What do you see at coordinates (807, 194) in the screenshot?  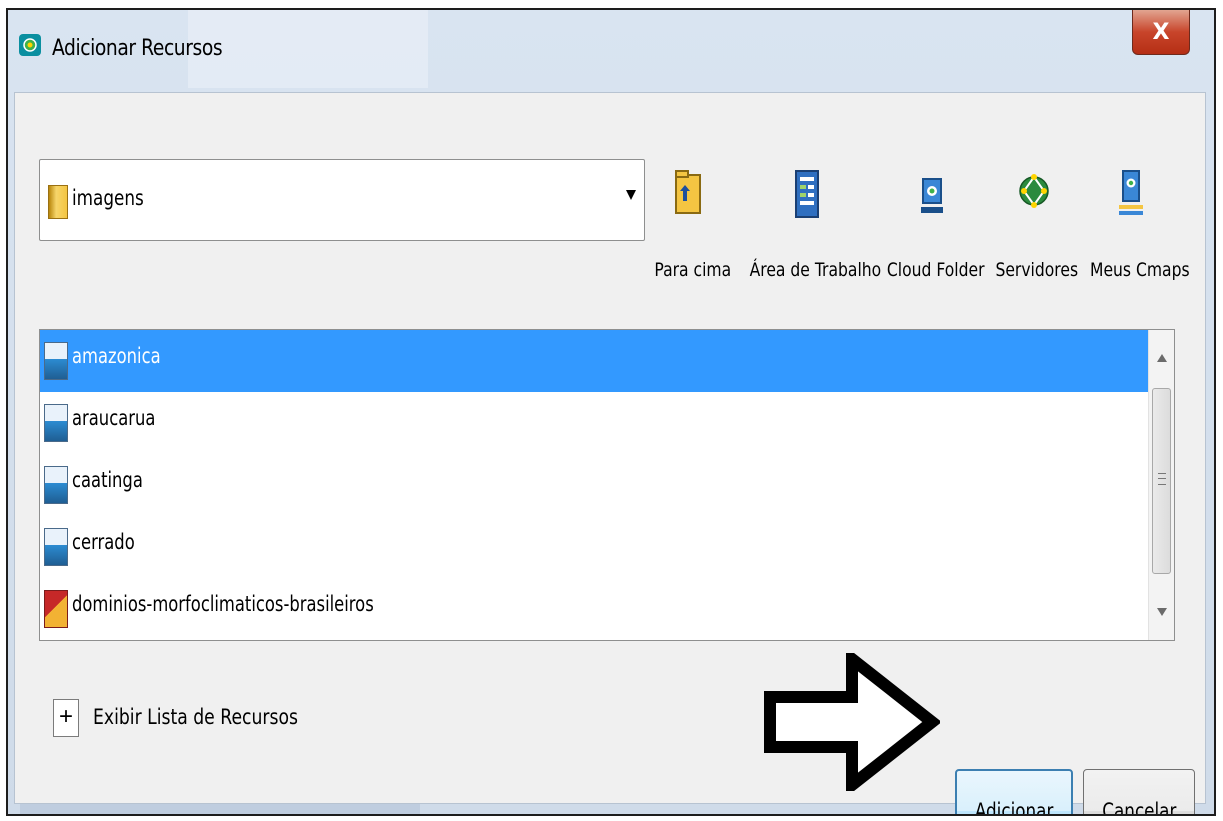 I see `desktop-icon` at bounding box center [807, 194].